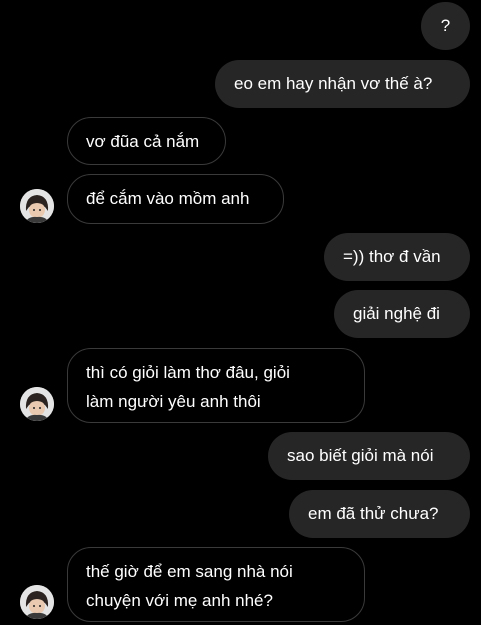 This screenshot has height=625, width=481. I want to click on sent-message: =)) thơ đ vần, so click(397, 257).